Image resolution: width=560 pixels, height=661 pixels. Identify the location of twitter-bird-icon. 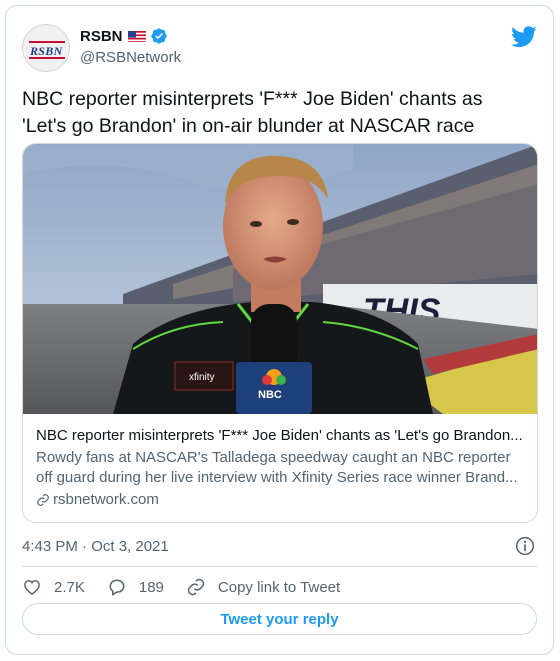
(524, 37).